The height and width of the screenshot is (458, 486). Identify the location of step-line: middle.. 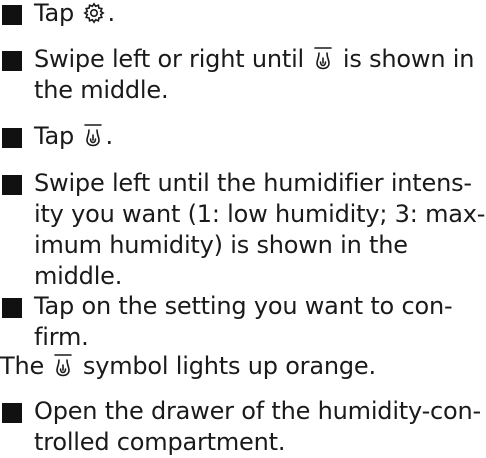
(78, 276).